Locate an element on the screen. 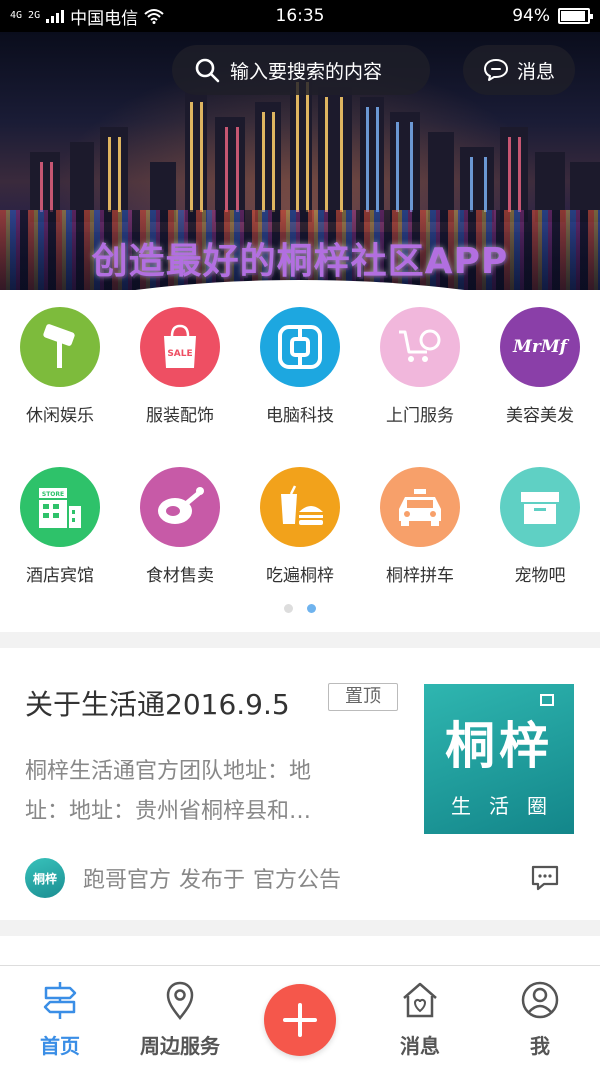 The width and height of the screenshot is (600, 1067). chat-bubble-icon is located at coordinates (495, 70).